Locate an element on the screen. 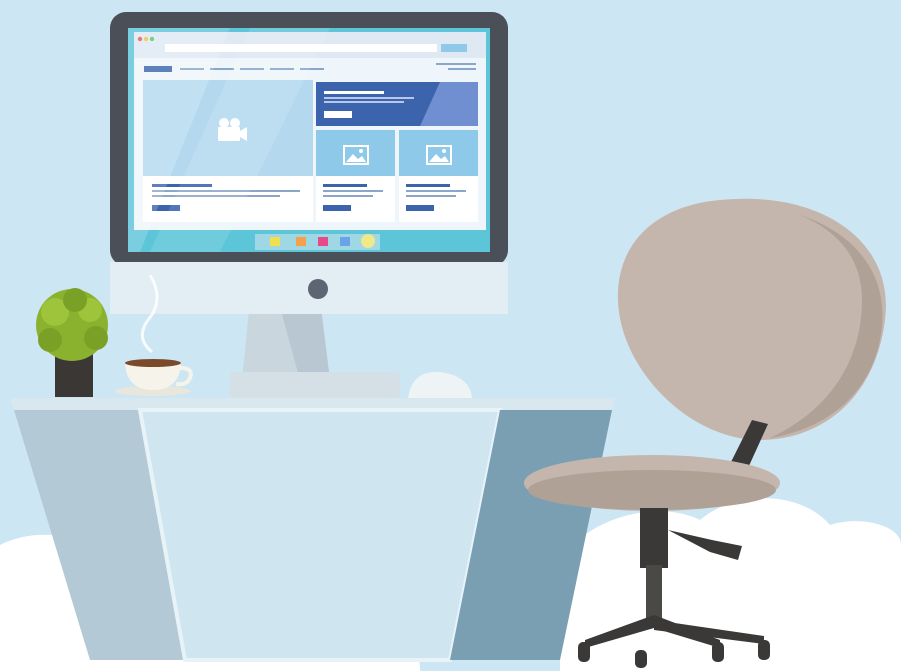 The image size is (901, 671). cloud-right is located at coordinates (730, 584).